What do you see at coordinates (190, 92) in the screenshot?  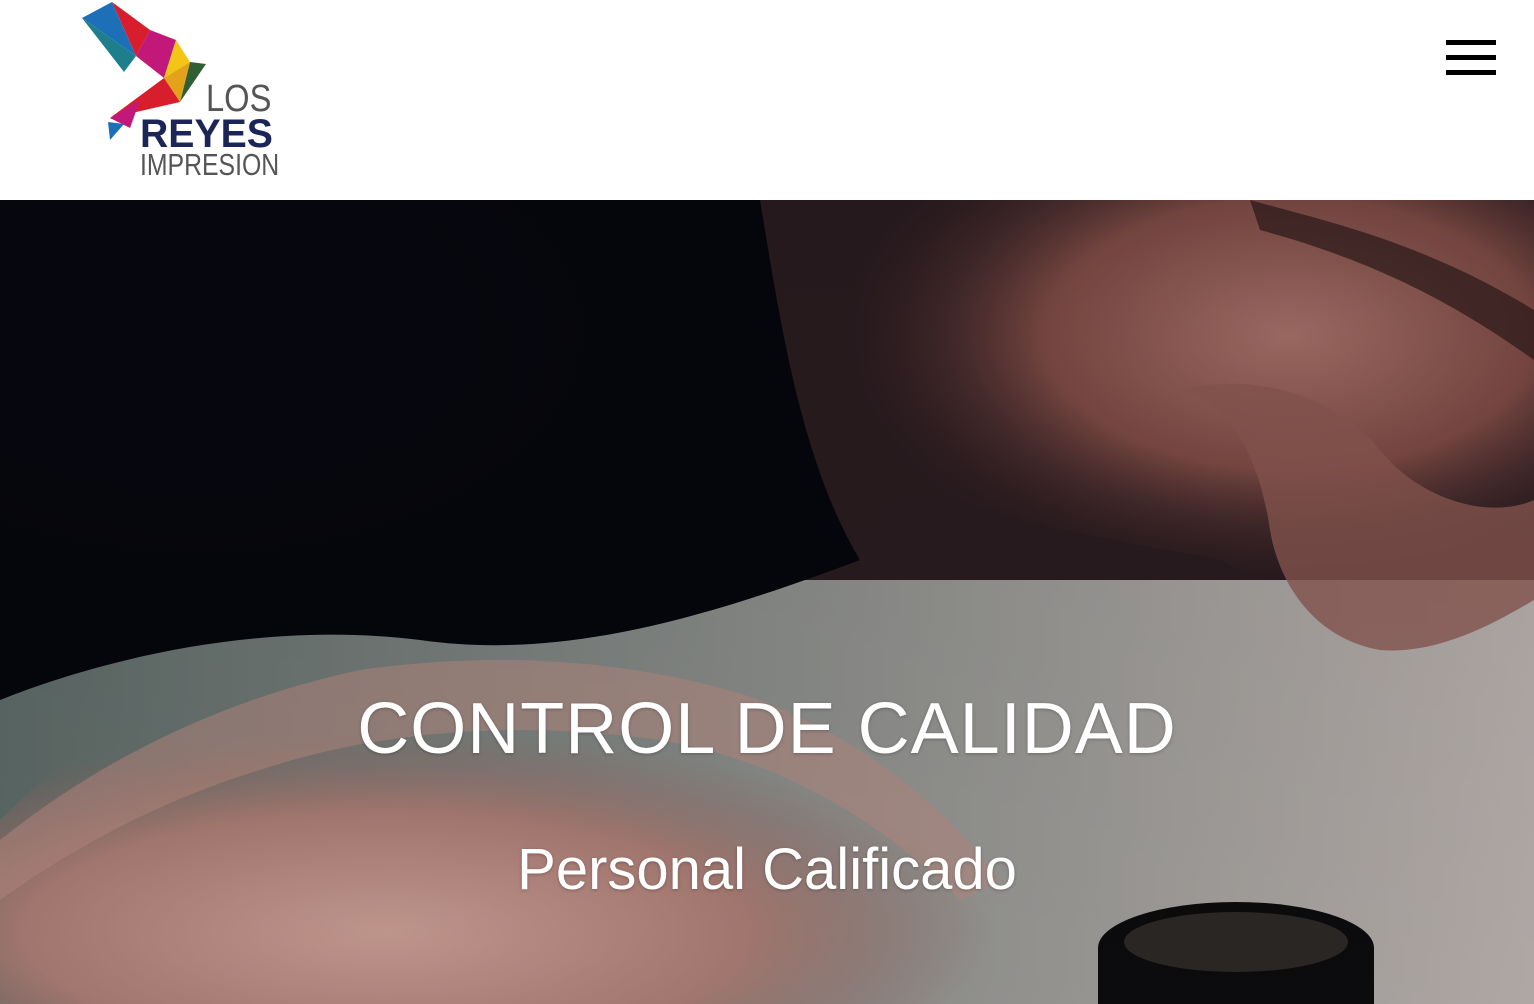 I see `brand-logo: LOS REYES IMPRESION` at bounding box center [190, 92].